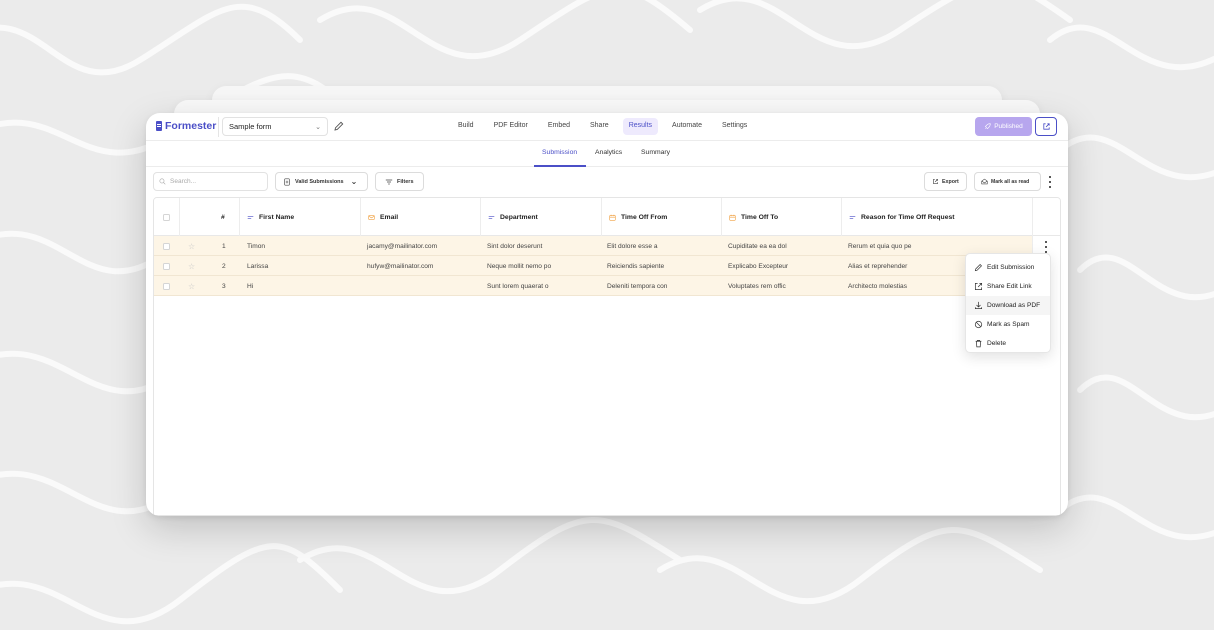 The image size is (1214, 630). I want to click on menu-item-share-edit-link: Share Edit Link, so click(1008, 286).